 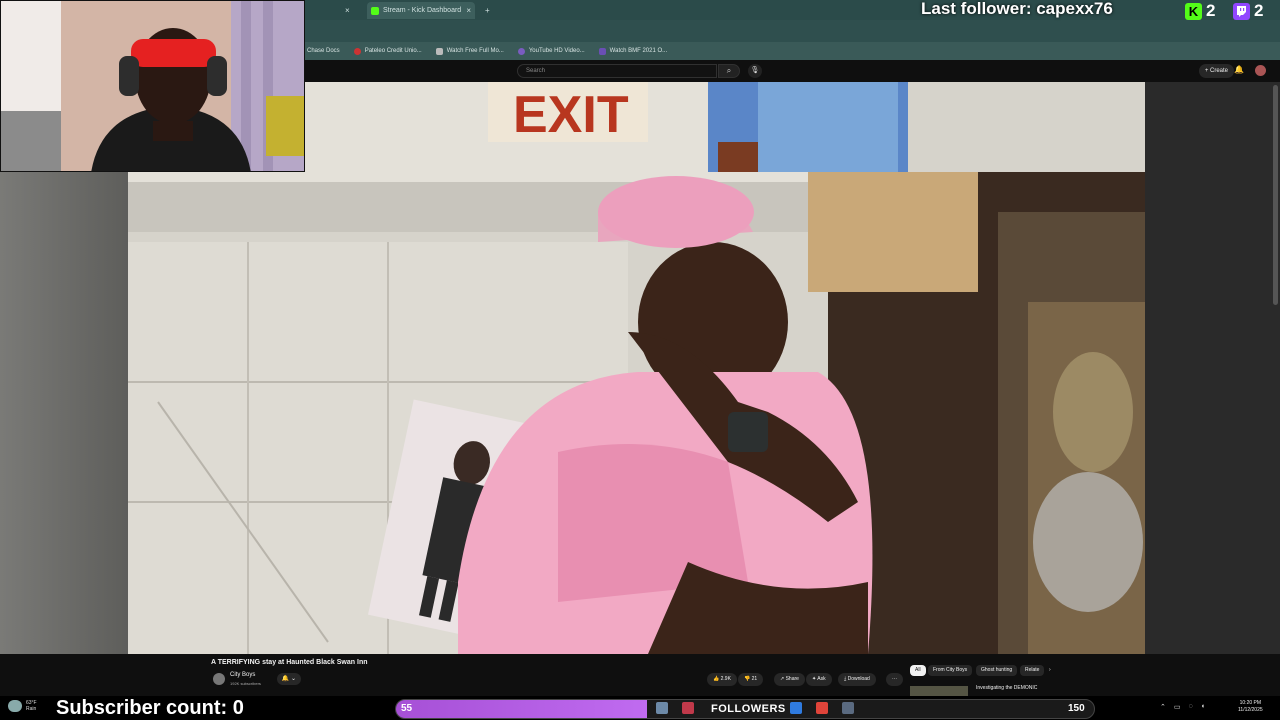 I want to click on tab-label: Stream - Kick Dashboard, so click(x=422, y=10).